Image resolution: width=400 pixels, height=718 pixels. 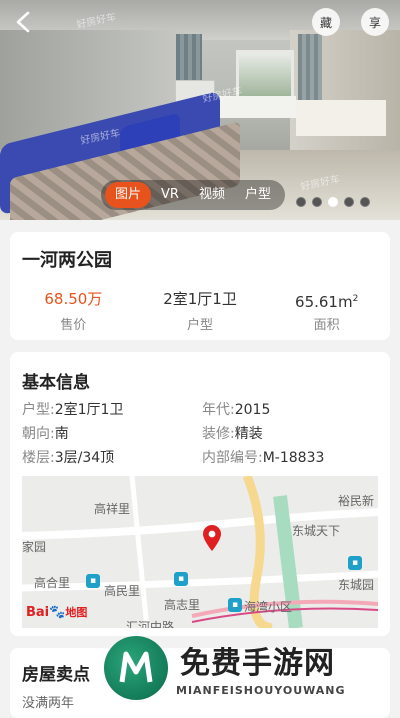 I want to click on key-stats: 68.50万 售价 2室1厅1卫 户型 65.61m2 面积, so click(x=200, y=310).